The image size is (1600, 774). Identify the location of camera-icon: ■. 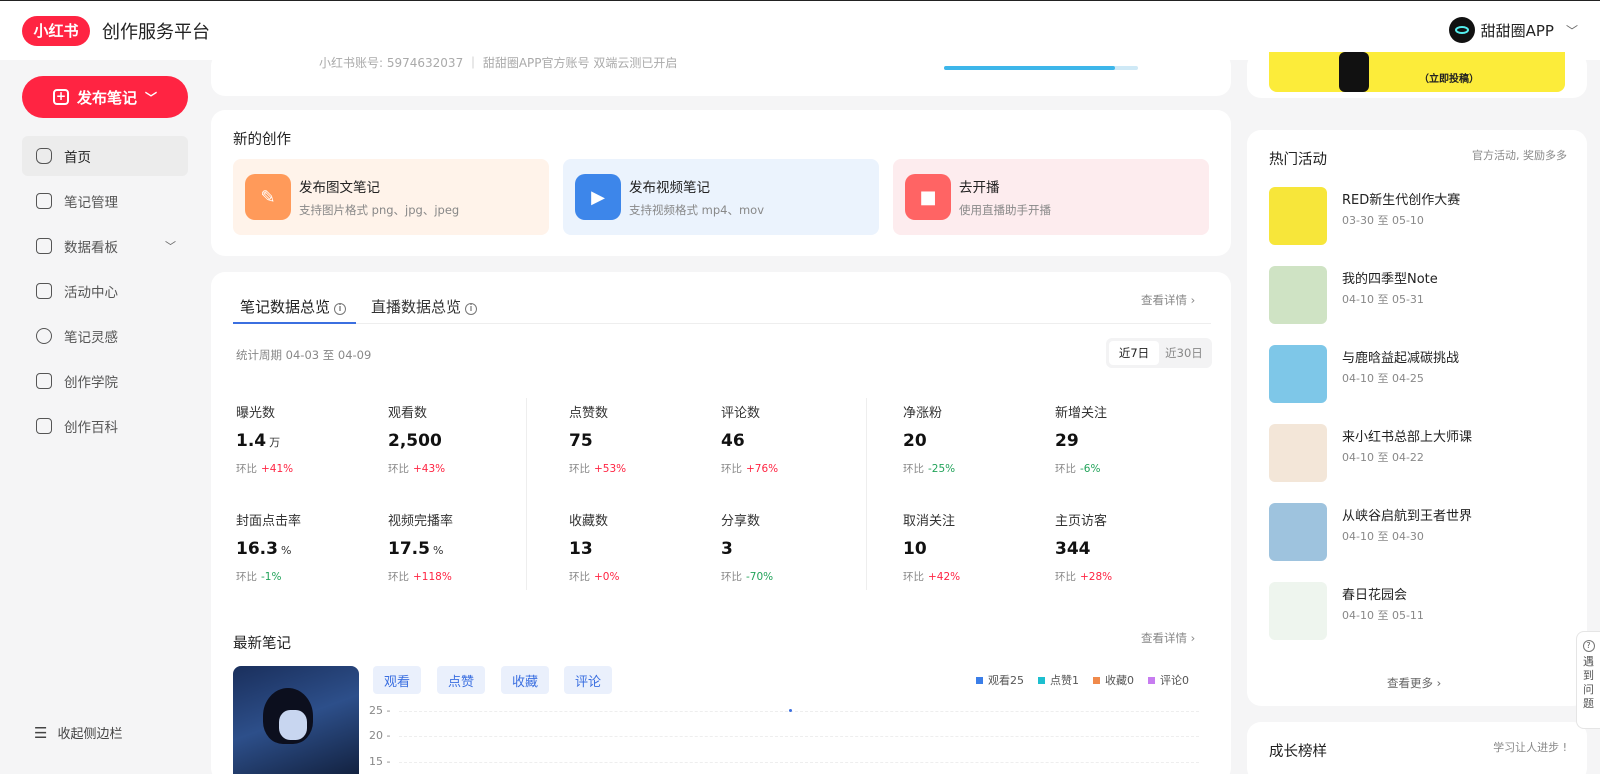
(928, 197).